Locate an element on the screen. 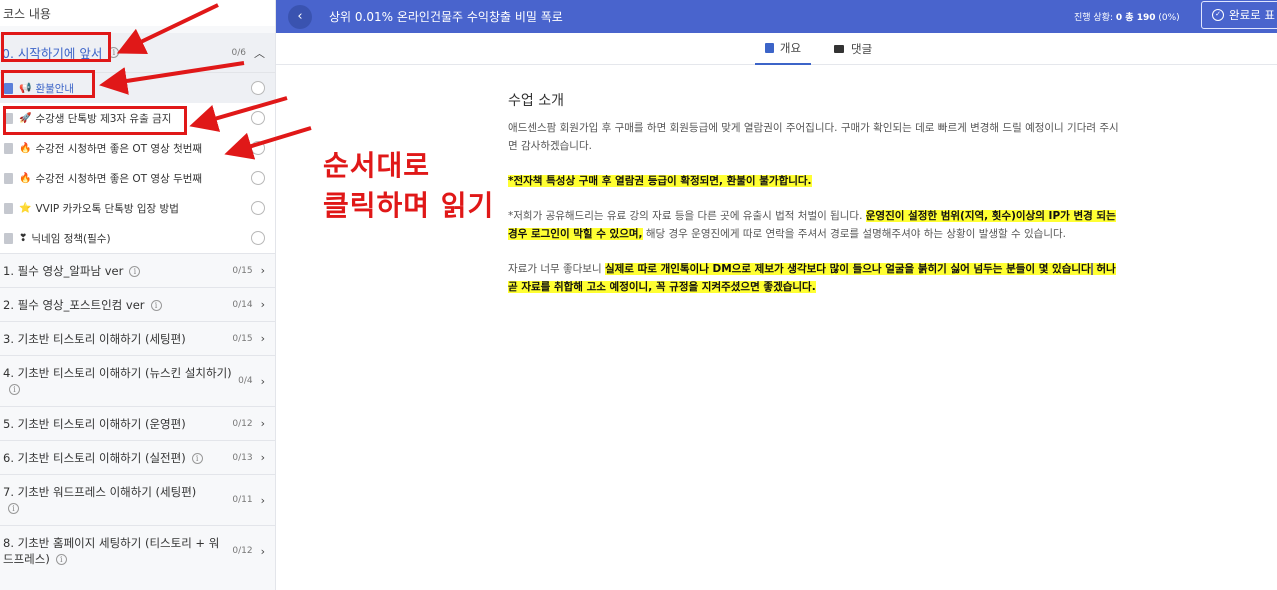  tab-comments: 댓글 is located at coordinates (853, 49).